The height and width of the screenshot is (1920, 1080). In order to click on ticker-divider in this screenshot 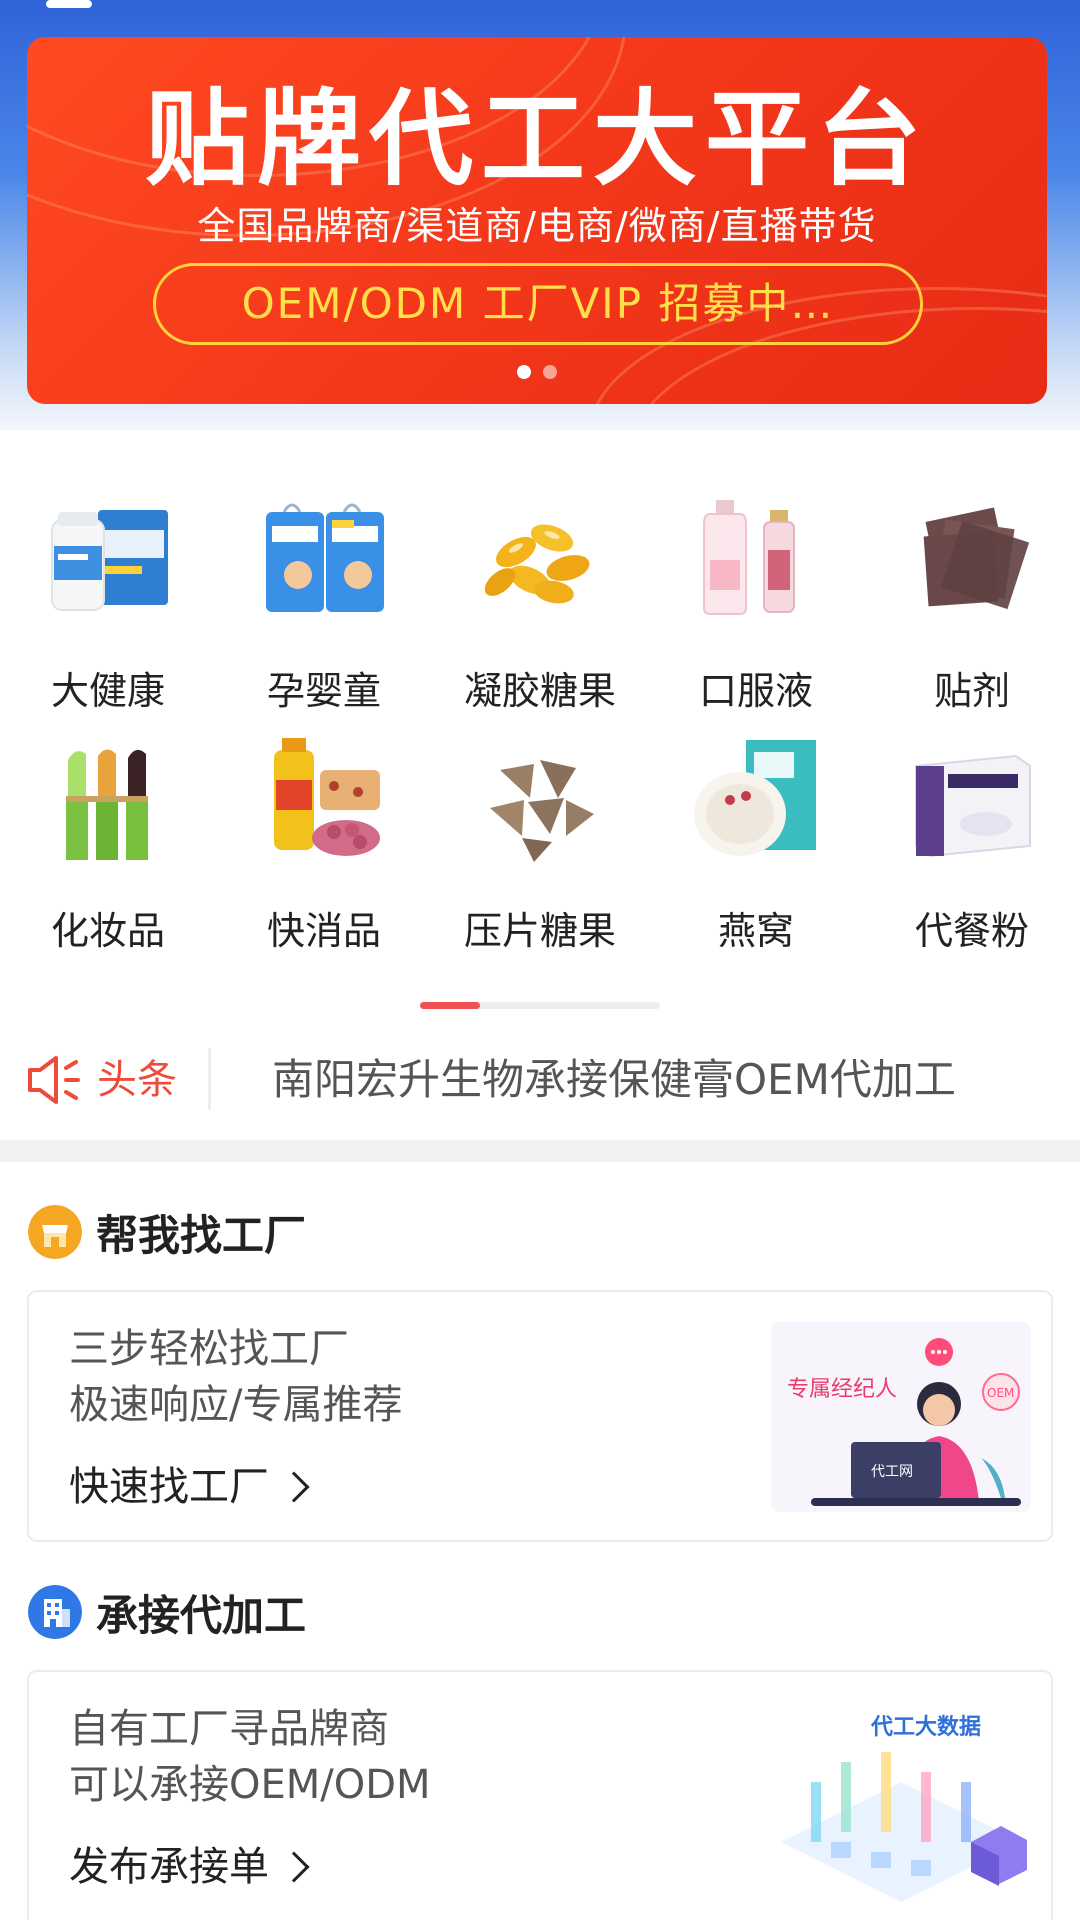, I will do `click(209, 1079)`.